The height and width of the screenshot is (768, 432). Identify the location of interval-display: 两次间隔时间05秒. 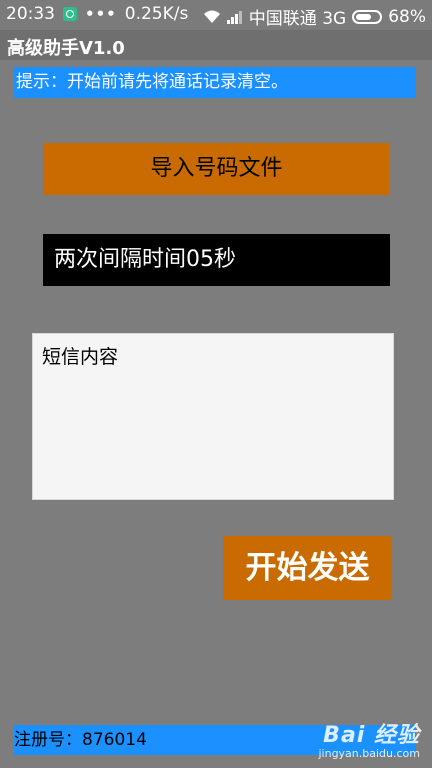
(216, 260).